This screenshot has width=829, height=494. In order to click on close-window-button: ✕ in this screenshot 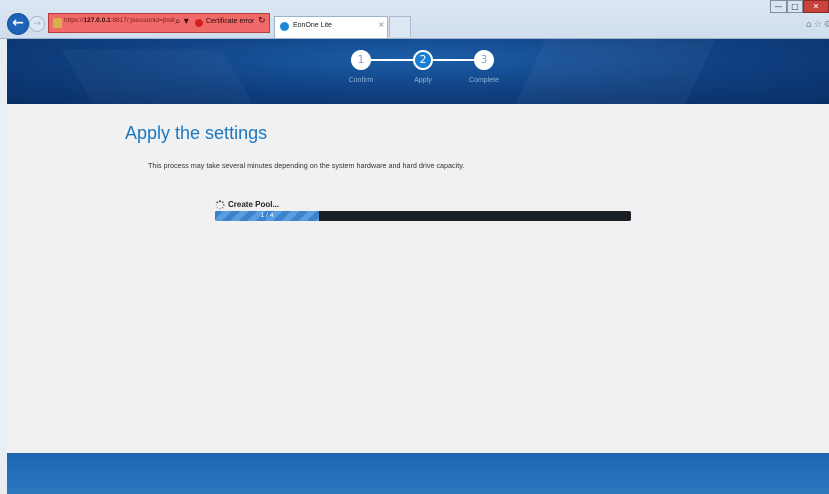, I will do `click(816, 6)`.